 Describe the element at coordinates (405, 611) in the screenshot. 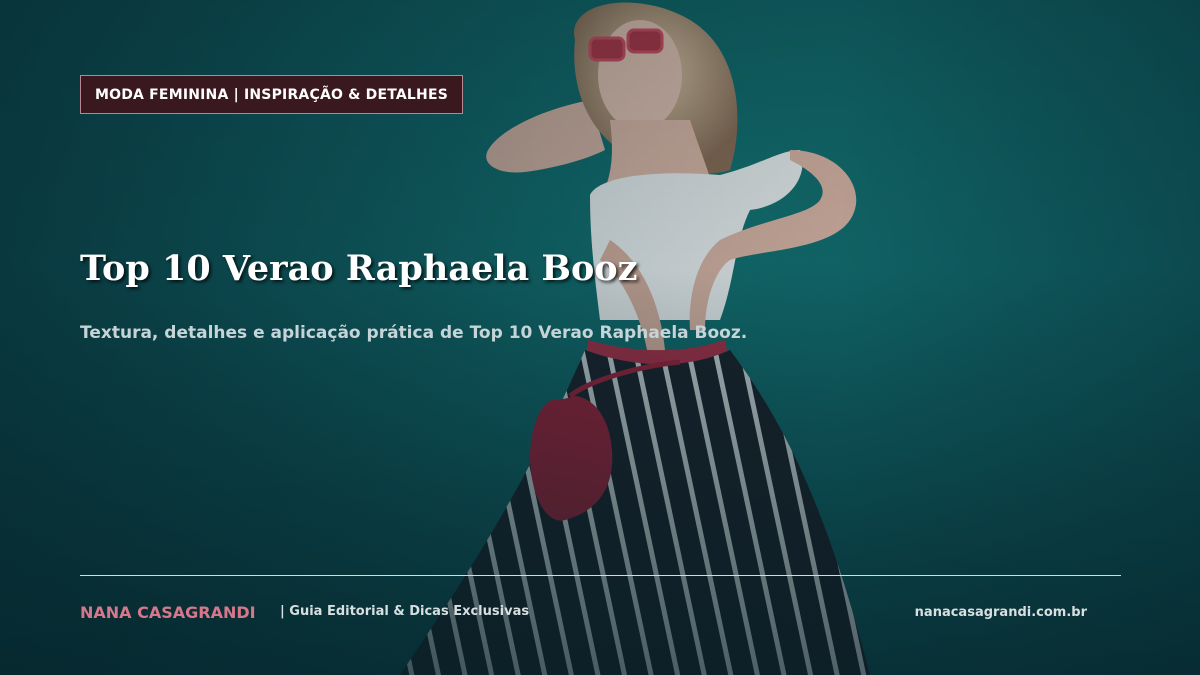

I see `brand-tagline: | Guia Editorial & Dicas Exclusivas` at that location.